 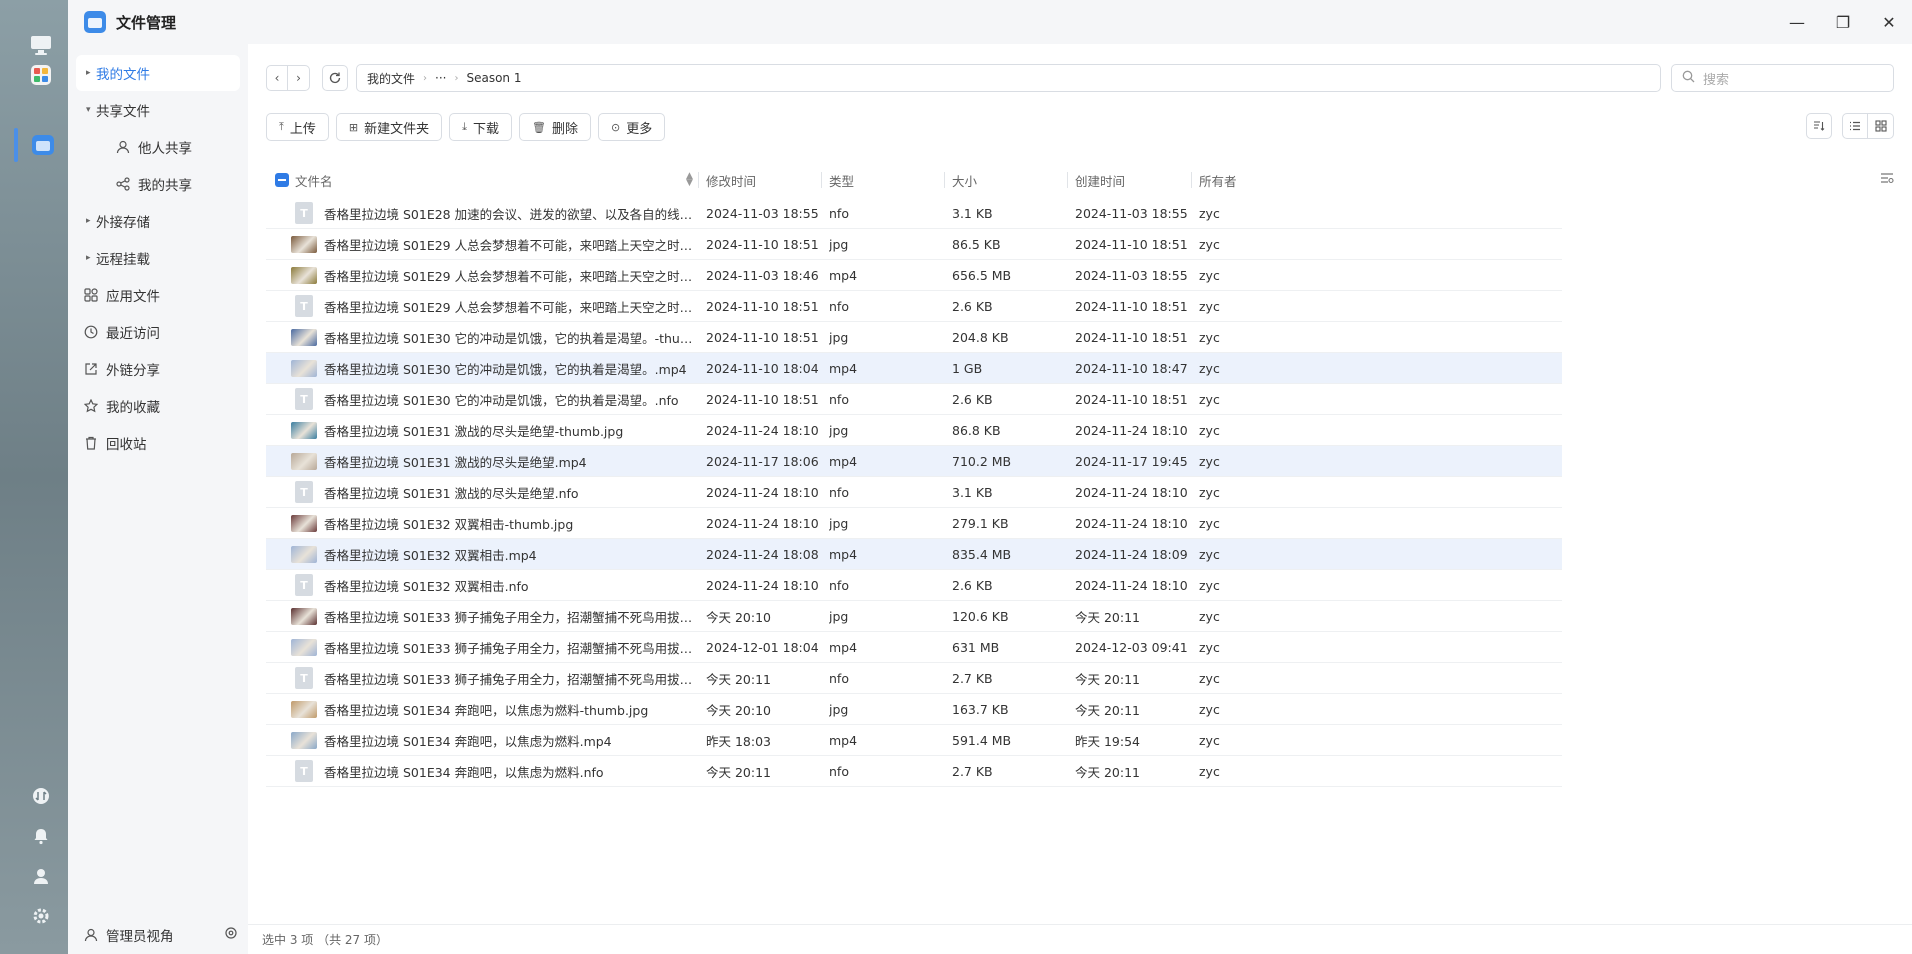 What do you see at coordinates (689, 180) in the screenshot?
I see `sort-arrows-icon: ▲ ▼` at bounding box center [689, 180].